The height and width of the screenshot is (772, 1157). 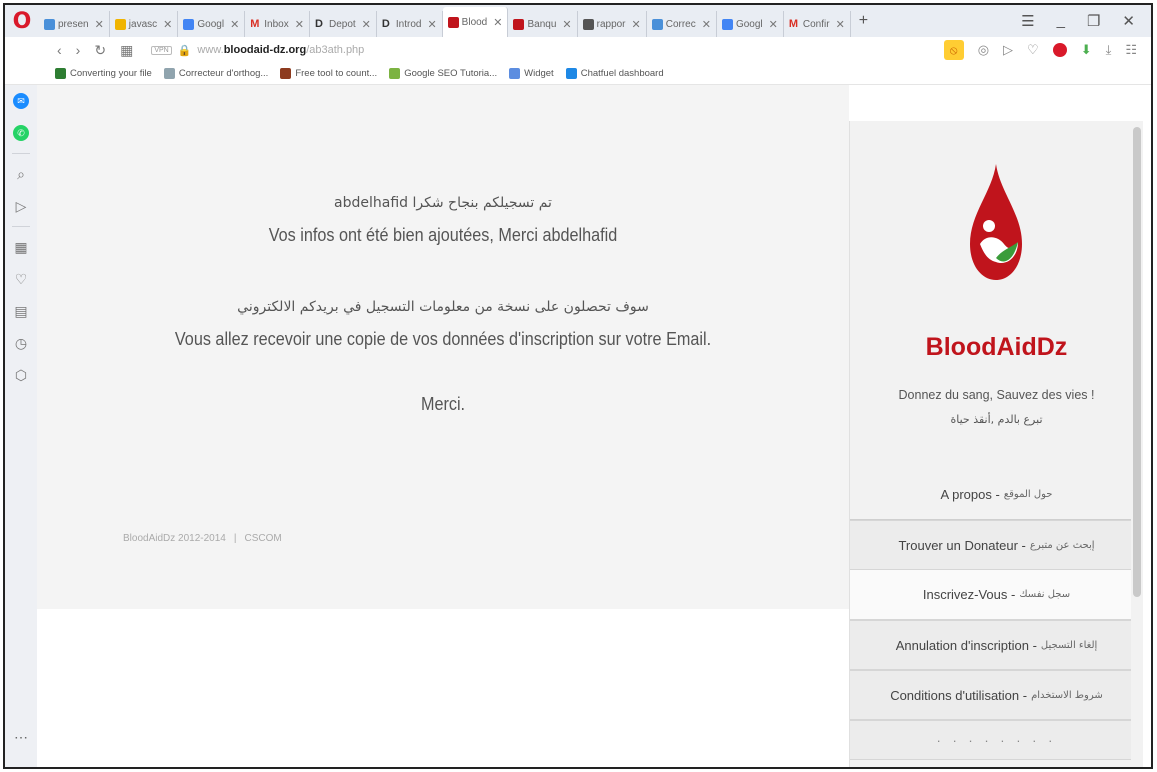 I want to click on tab: presen ✕, so click(x=74, y=24).